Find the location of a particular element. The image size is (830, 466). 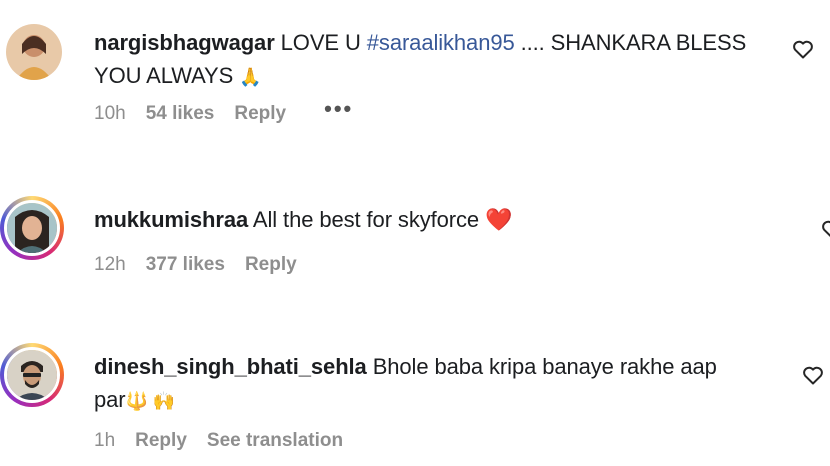

comment-time: 1h is located at coordinates (105, 440).